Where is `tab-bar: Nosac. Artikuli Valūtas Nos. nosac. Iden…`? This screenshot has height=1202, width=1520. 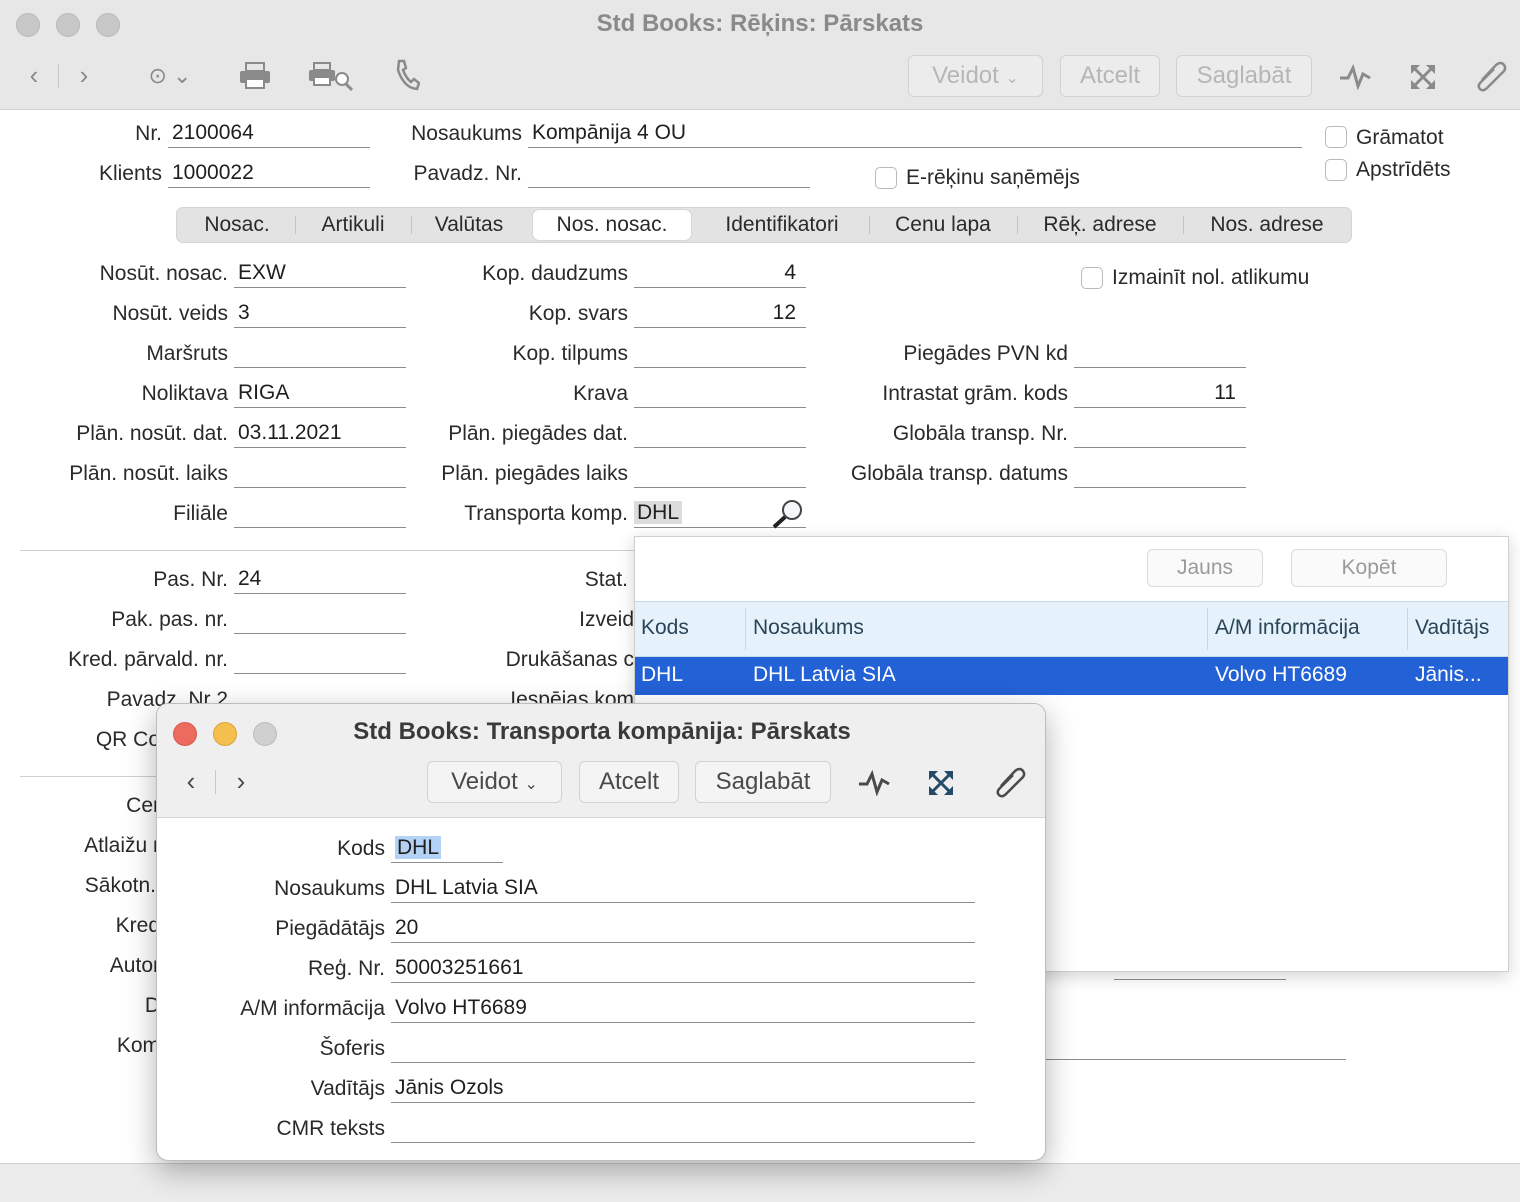
tab-bar: Nosac. Artikuli Valūtas Nos. nosac. Iden… is located at coordinates (764, 225).